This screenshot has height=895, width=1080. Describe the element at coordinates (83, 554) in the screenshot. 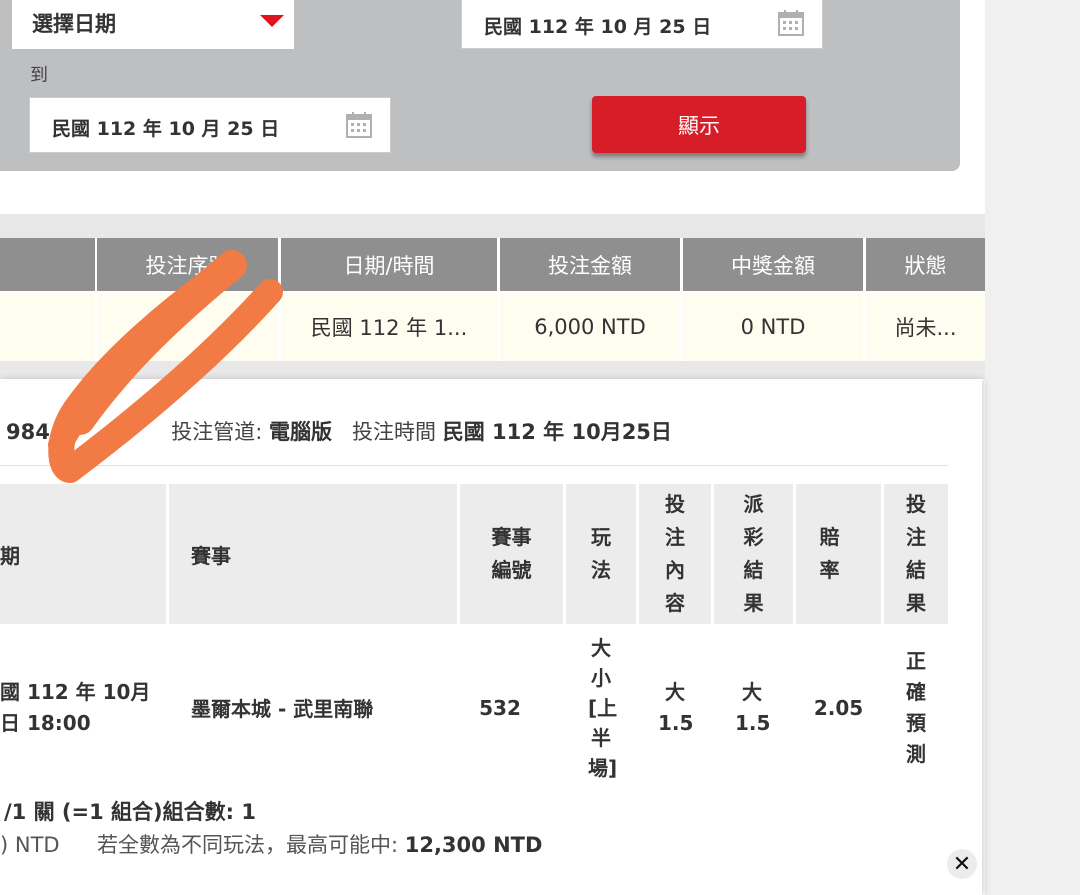

I see `detail-header-date: 期` at that location.